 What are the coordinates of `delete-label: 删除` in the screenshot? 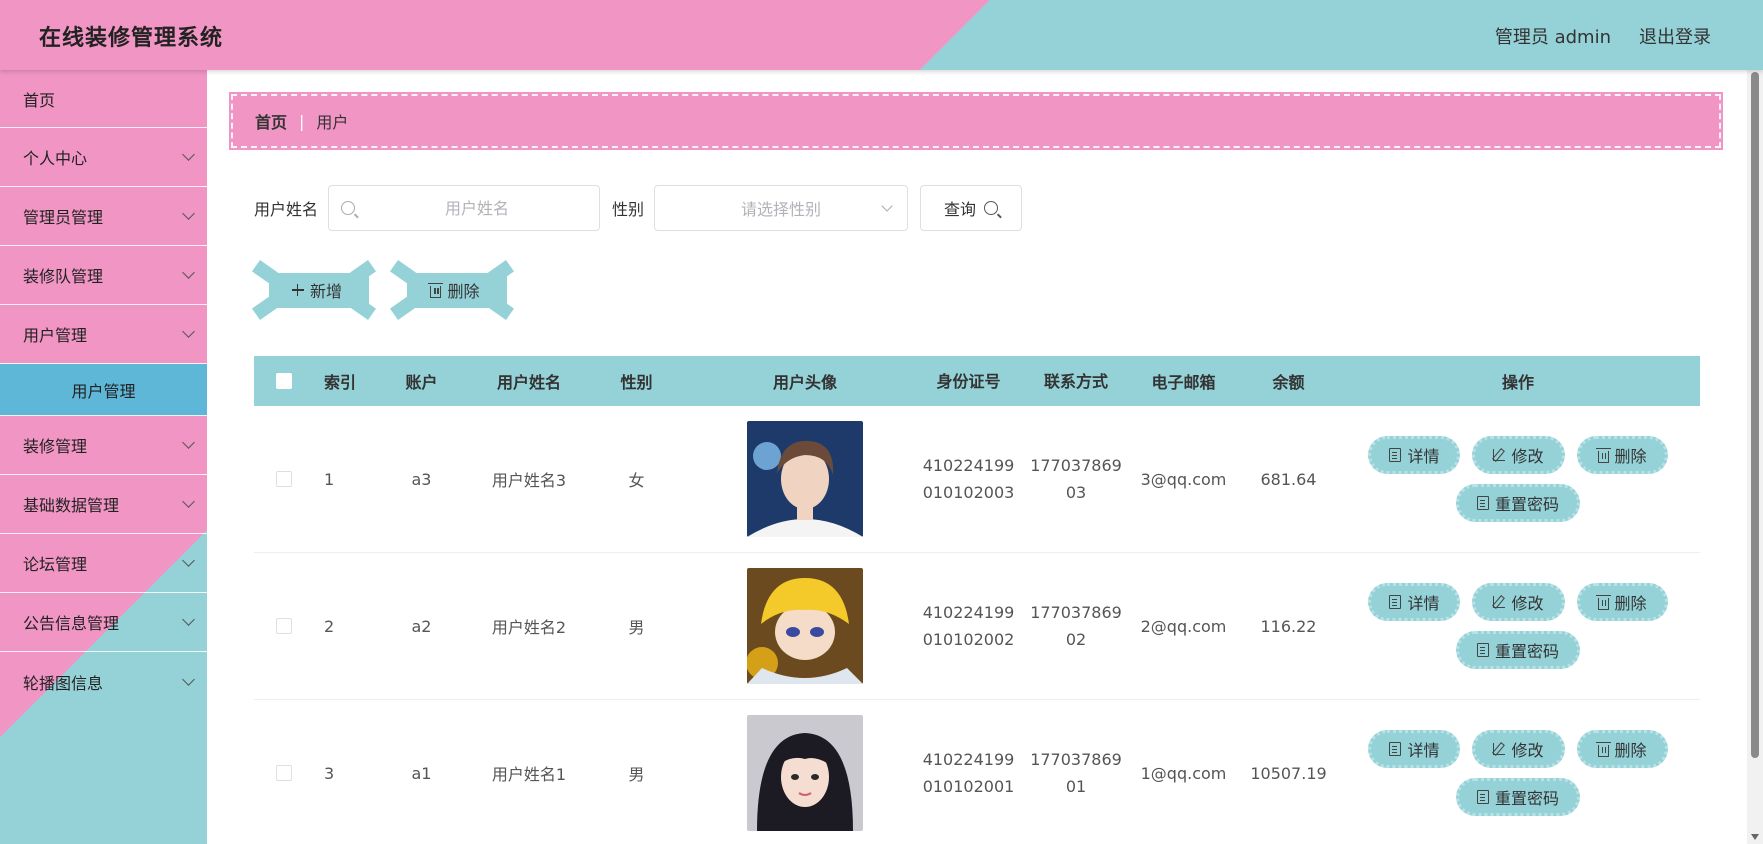 It's located at (1630, 456).